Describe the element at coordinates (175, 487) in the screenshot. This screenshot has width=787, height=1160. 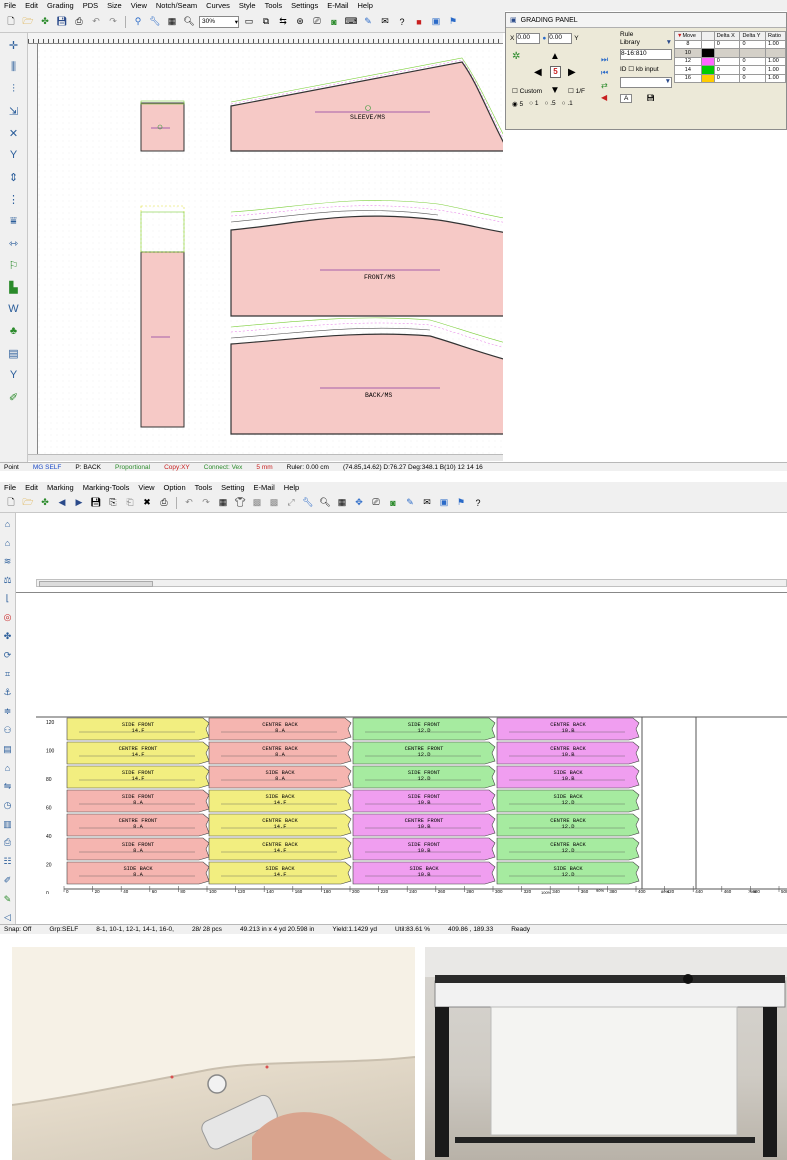
I see `marker-menu-item: Option` at that location.